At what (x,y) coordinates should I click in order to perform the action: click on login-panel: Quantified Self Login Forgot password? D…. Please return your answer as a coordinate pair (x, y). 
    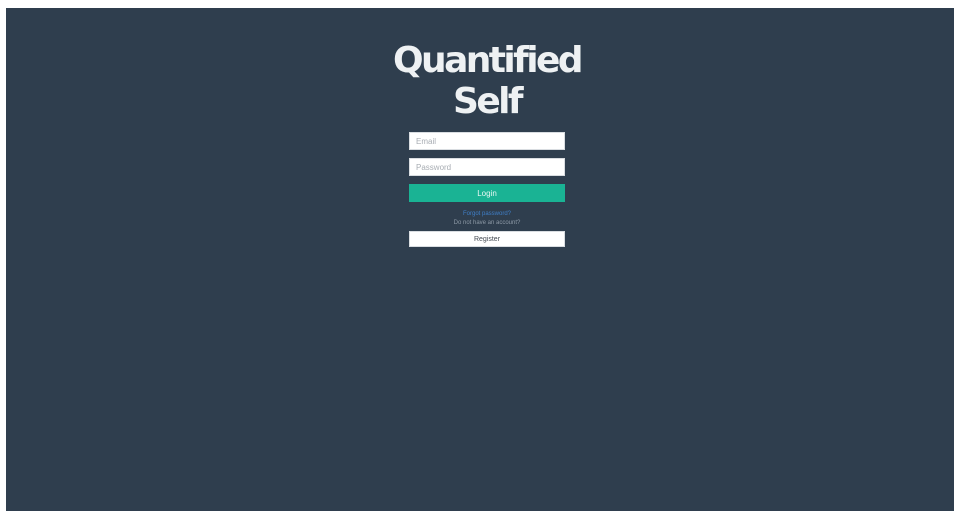
    Looking at the image, I should click on (488, 143).